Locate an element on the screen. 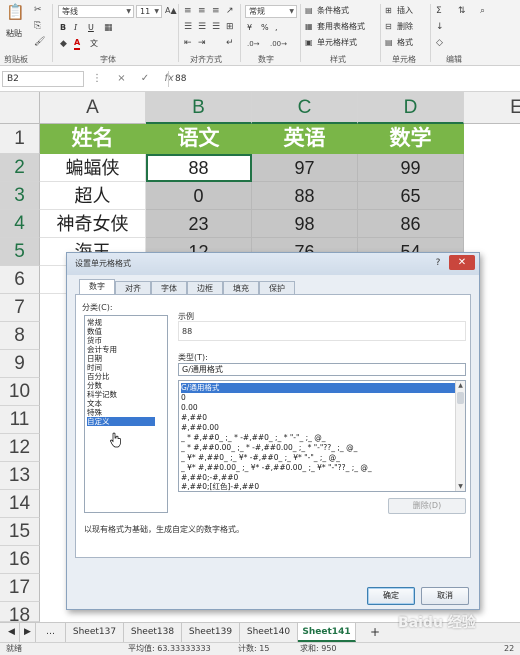  row-header: 13 is located at coordinates (20, 476).